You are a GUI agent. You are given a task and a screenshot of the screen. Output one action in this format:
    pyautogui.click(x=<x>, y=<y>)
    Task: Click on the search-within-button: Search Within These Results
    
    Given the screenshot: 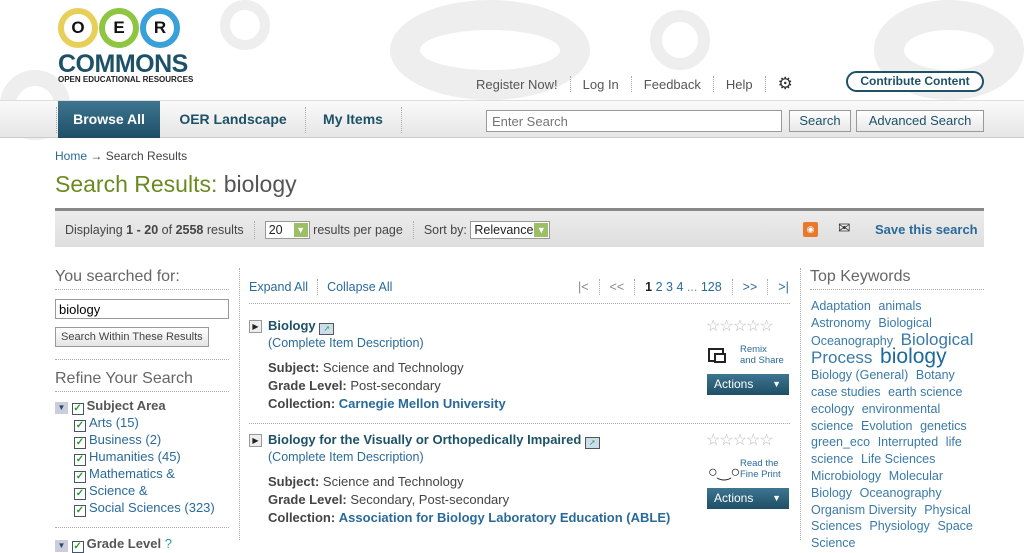 What is the action you would take?
    pyautogui.click(x=132, y=337)
    